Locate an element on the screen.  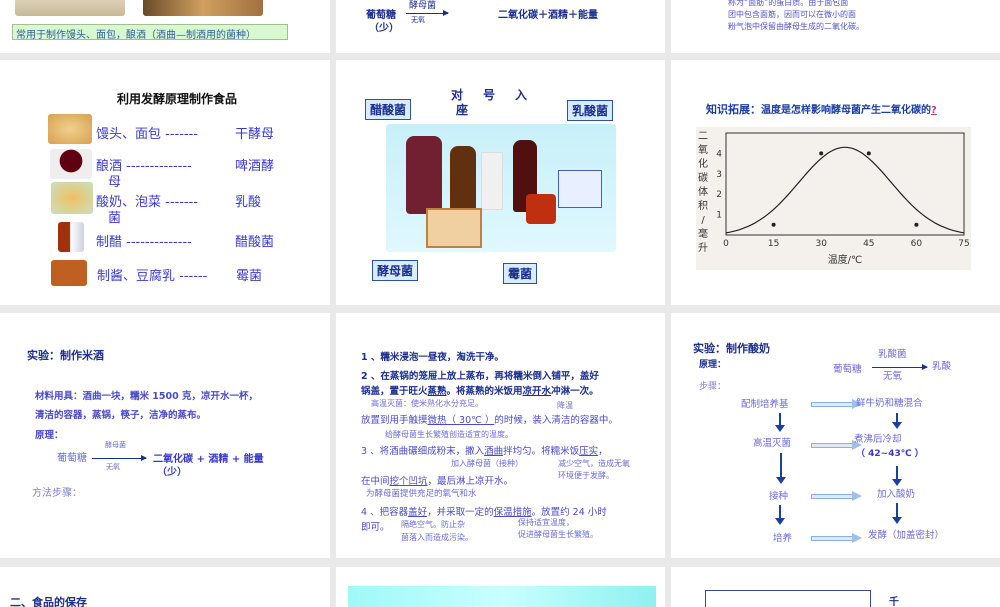
text: 3 、将酒曲碾细成粉末，撒入 is located at coordinates (423, 451).